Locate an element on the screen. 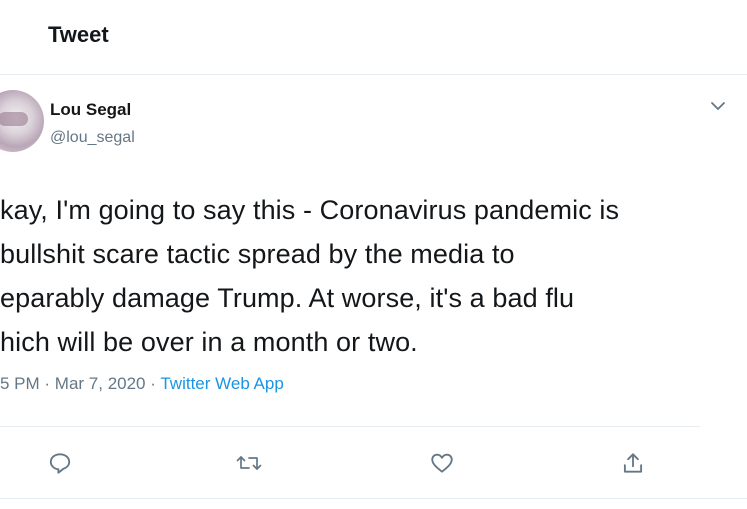  tweet-source-link: Twitter Web App is located at coordinates (221, 383).